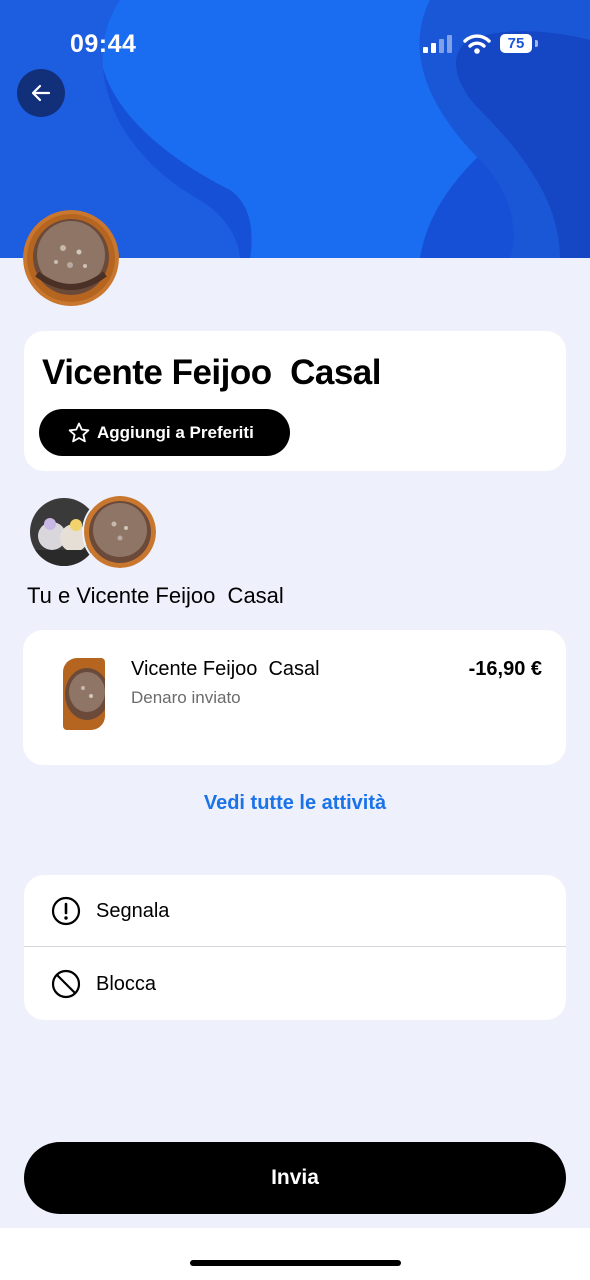  What do you see at coordinates (295, 45) in the screenshot?
I see `status-bar: 09:44 75` at bounding box center [295, 45].